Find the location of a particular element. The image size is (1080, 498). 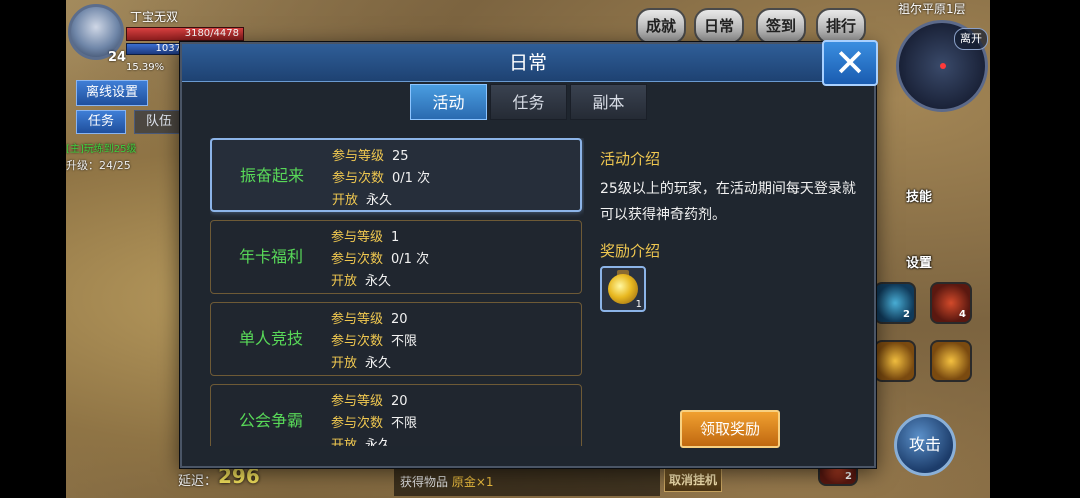

exp-percent: 15.39% is located at coordinates (145, 67).